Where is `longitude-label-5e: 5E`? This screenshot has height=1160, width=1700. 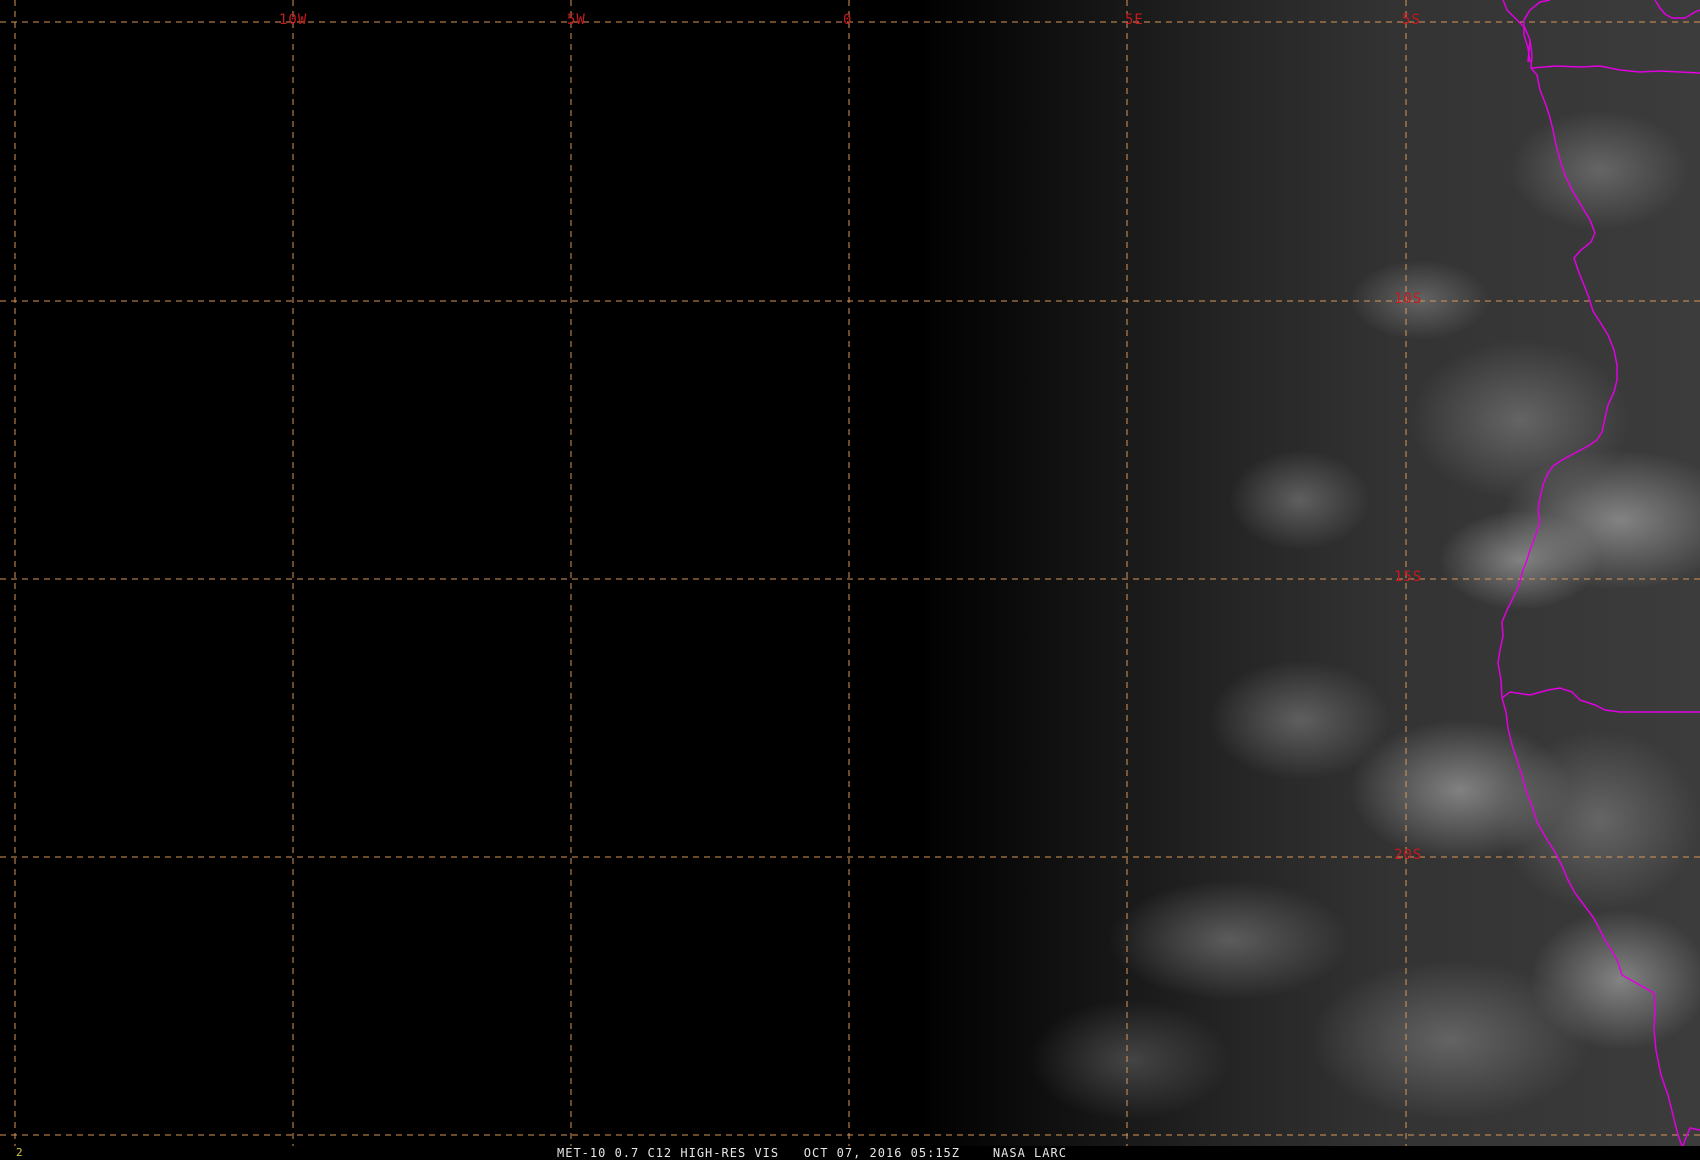 longitude-label-5e: 5E is located at coordinates (1134, 20).